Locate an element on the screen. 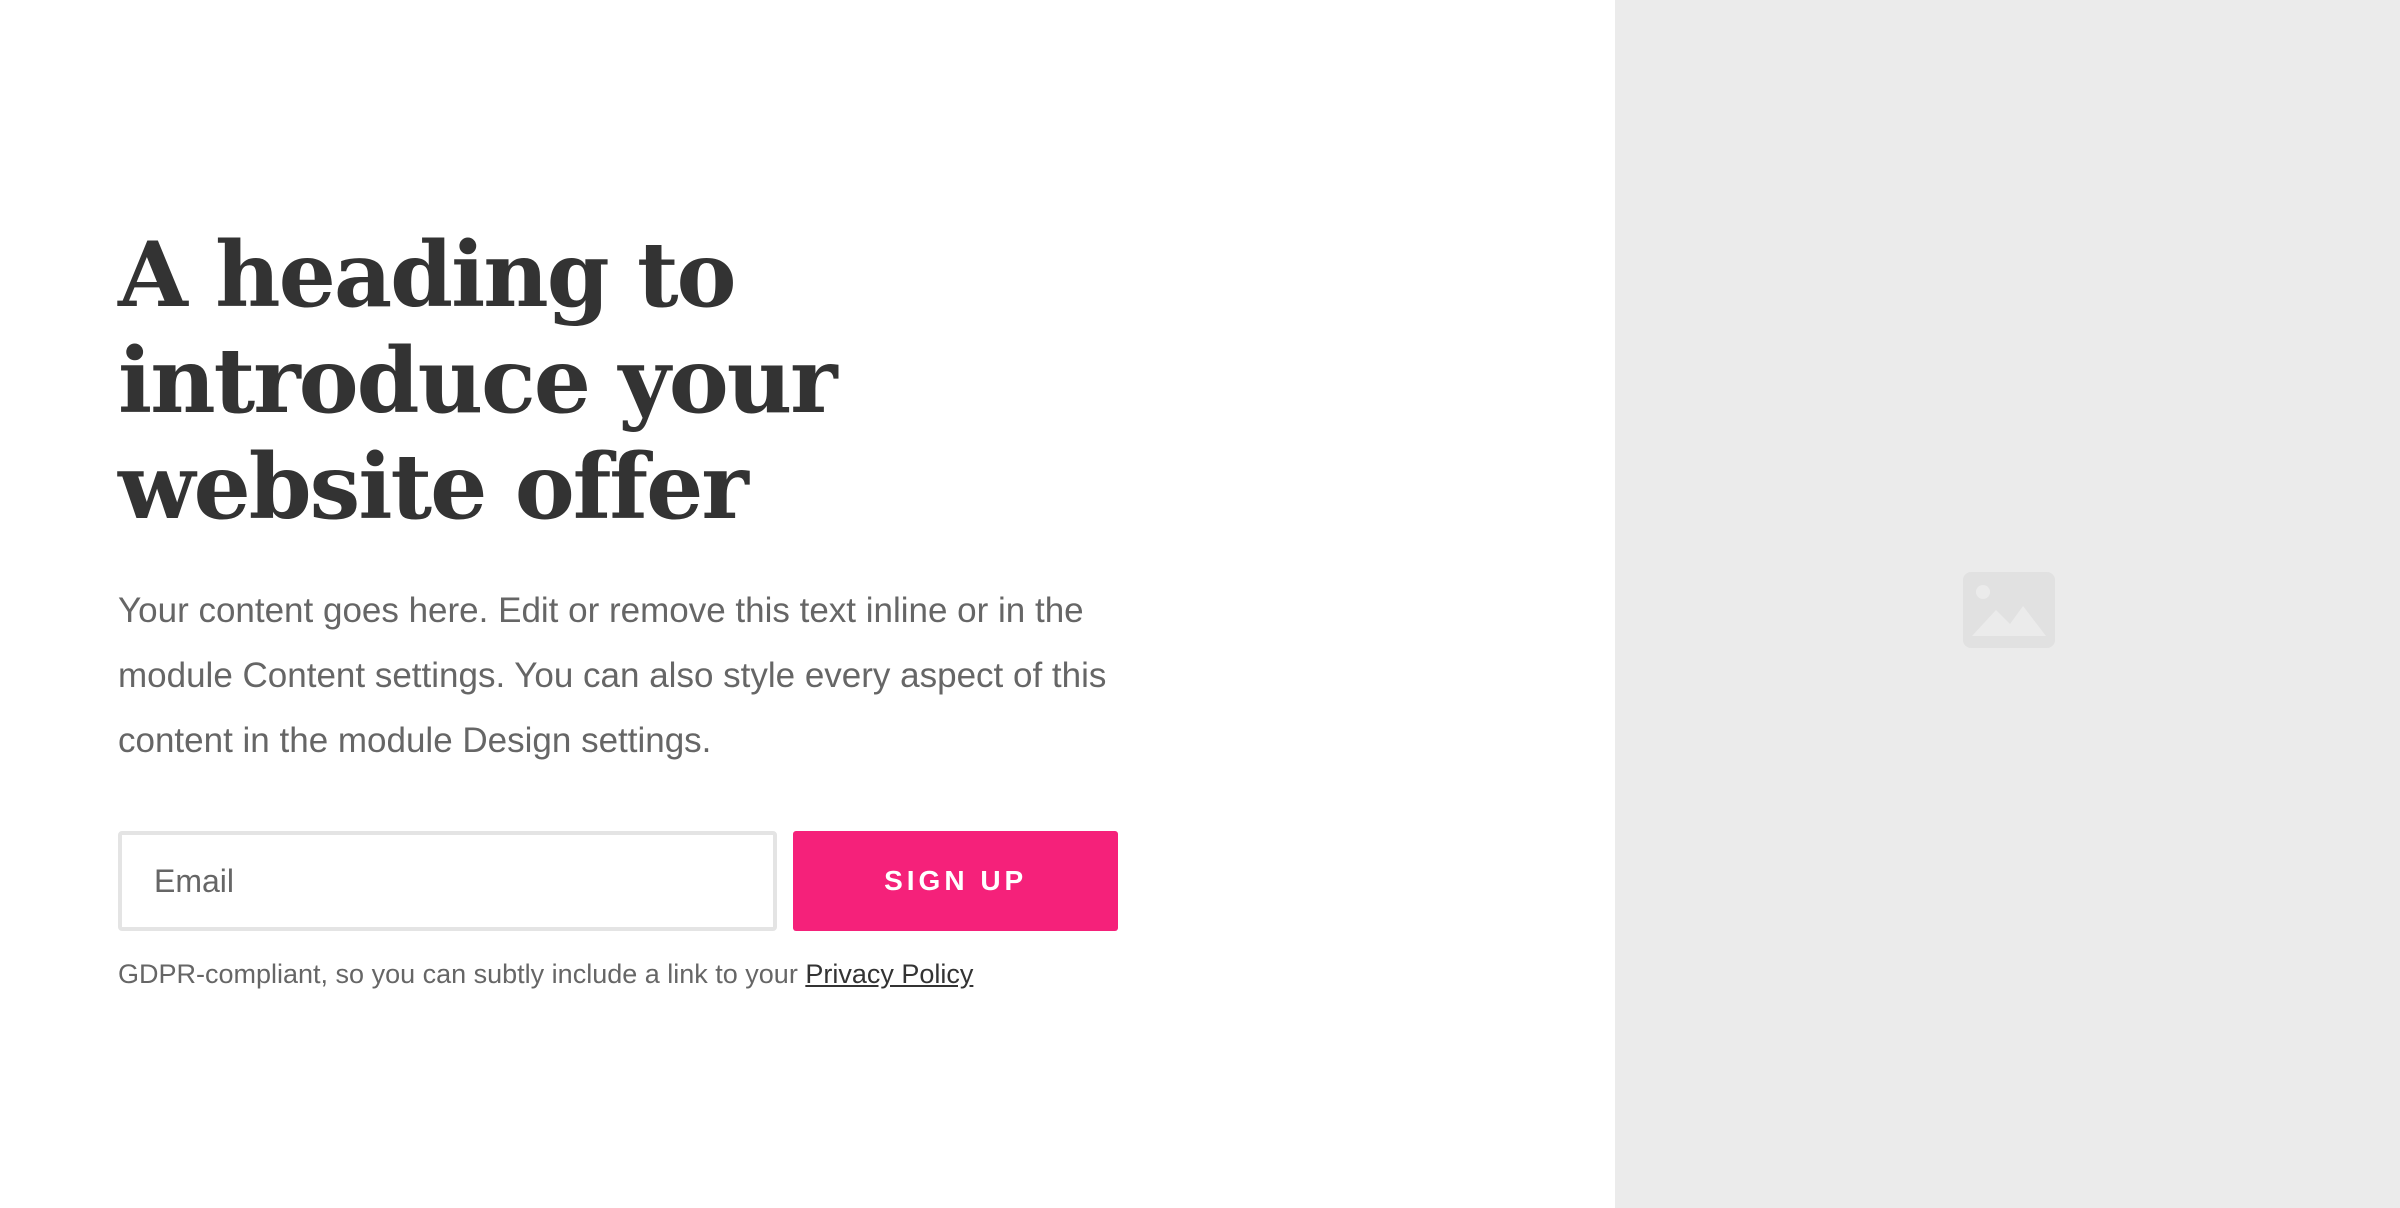  image-placeholder-icon is located at coordinates (2009, 610).